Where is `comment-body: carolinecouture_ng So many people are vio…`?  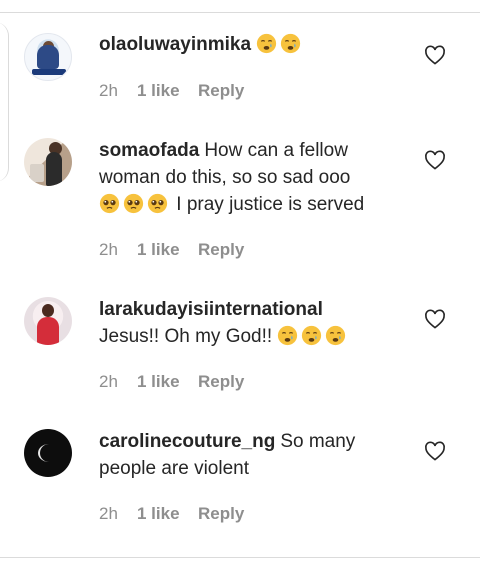 comment-body: carolinecouture_ng So many people are vio… is located at coordinates (249, 455).